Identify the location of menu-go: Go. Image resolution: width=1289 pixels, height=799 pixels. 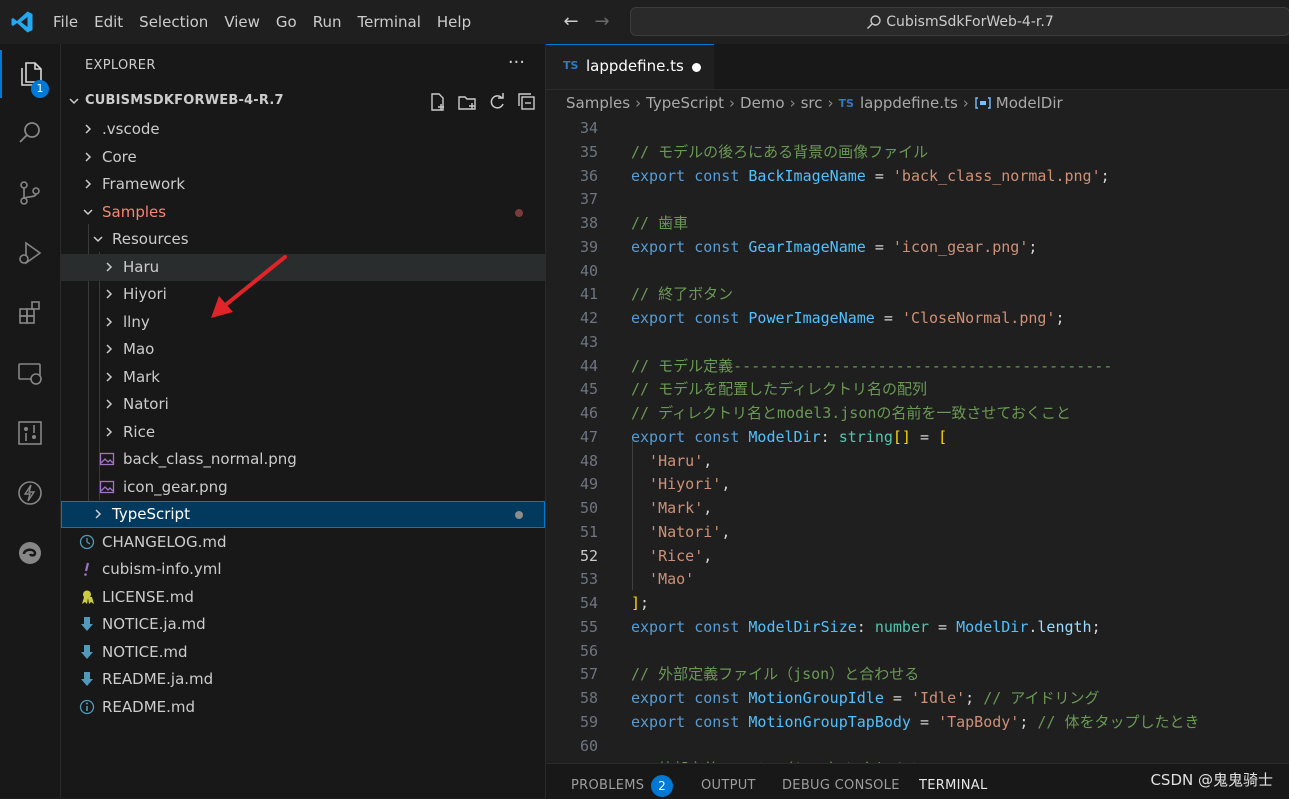
(286, 22).